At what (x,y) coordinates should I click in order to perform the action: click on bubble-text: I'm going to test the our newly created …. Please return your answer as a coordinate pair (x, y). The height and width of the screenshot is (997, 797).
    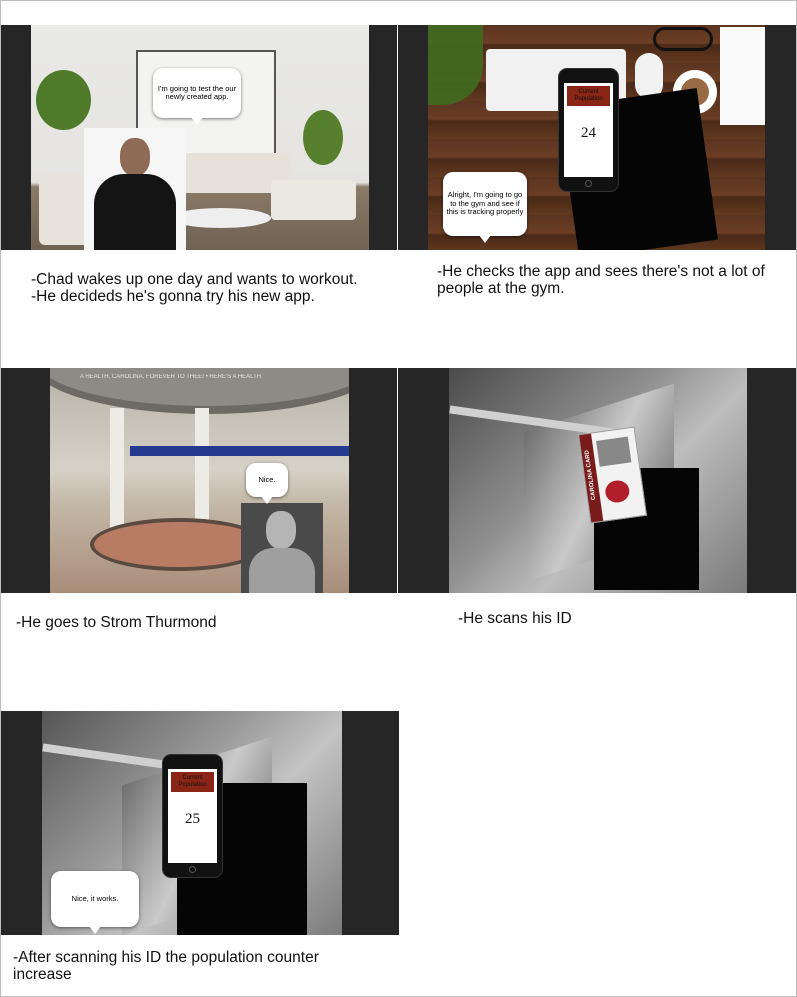
    Looking at the image, I should click on (197, 92).